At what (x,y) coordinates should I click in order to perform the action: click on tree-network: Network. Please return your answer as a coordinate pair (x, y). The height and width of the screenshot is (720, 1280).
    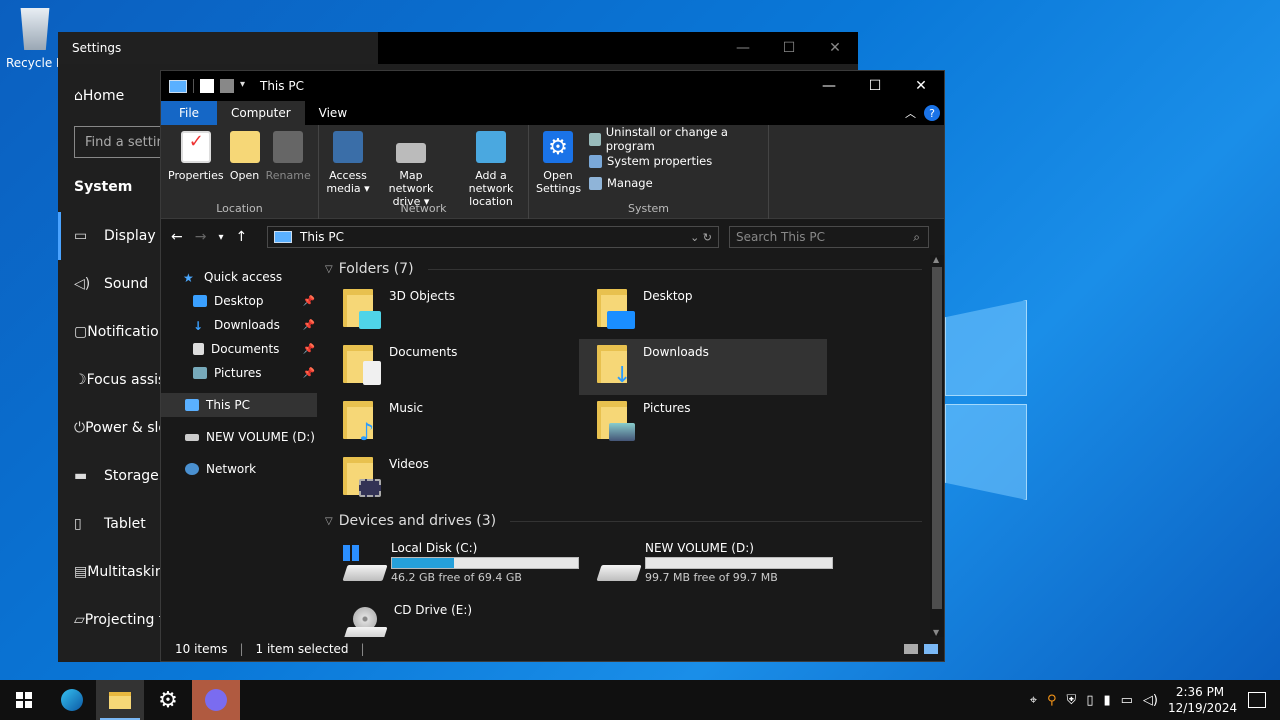
    Looking at the image, I should click on (239, 469).